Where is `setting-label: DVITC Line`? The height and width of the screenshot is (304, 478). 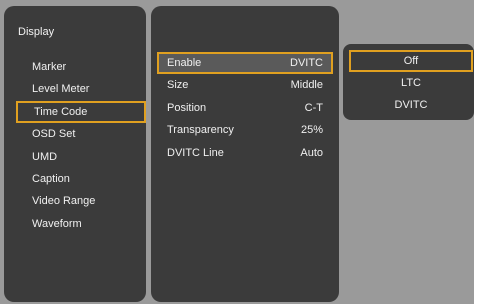 setting-label: DVITC Line is located at coordinates (195, 152).